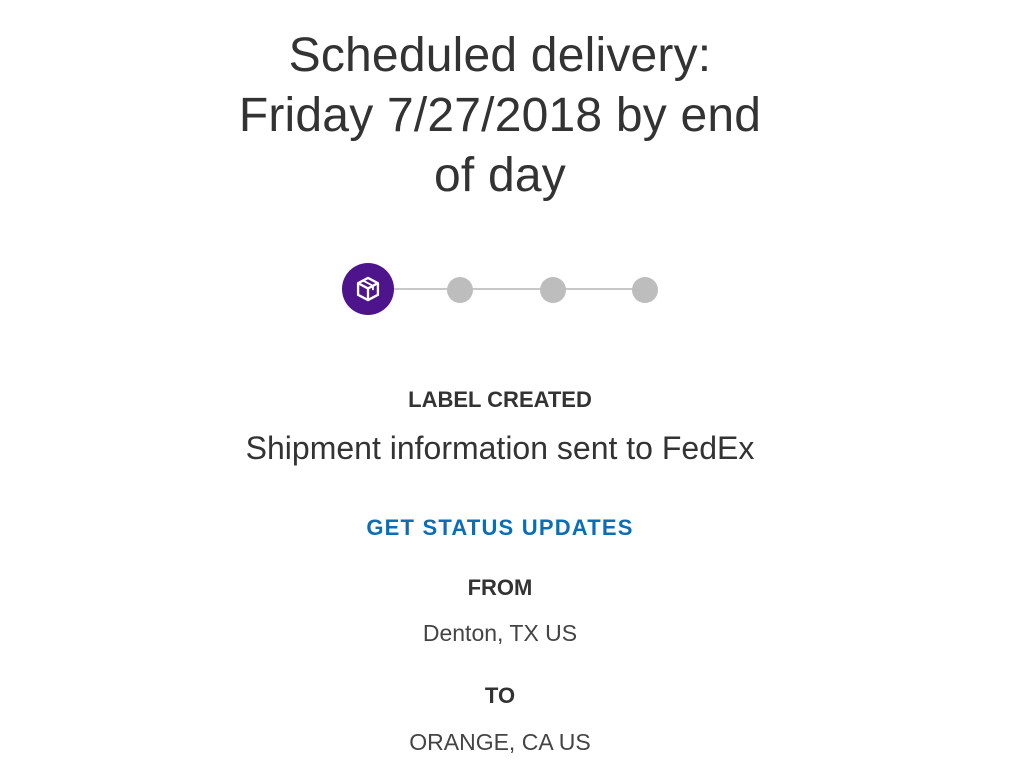 The height and width of the screenshot is (769, 1024). What do you see at coordinates (500, 175) in the screenshot?
I see `delivery-heading-line-3: of day` at bounding box center [500, 175].